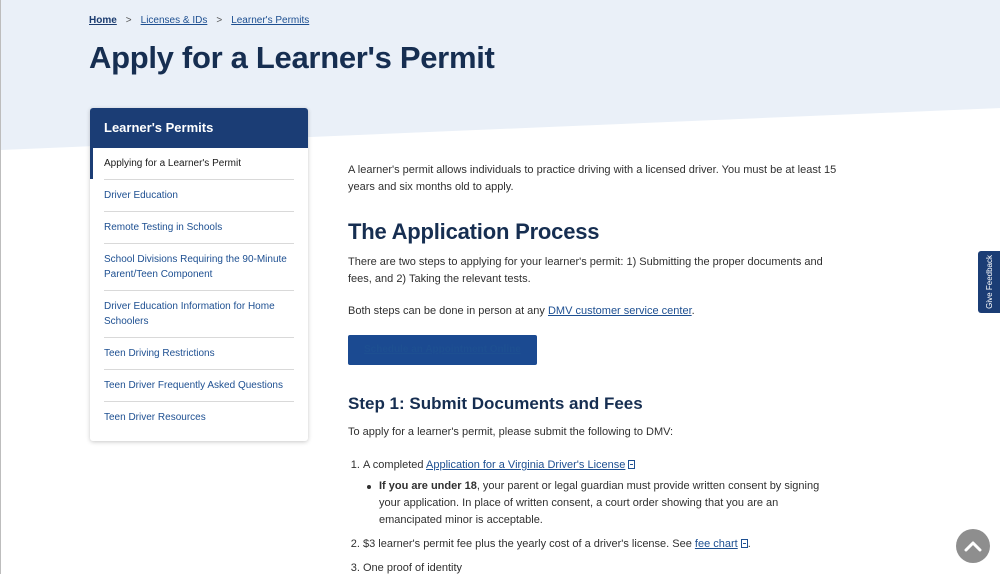 Image resolution: width=1000 pixels, height=574 pixels. What do you see at coordinates (428, 486) in the screenshot?
I see `under-18-label: If you are under 18` at bounding box center [428, 486].